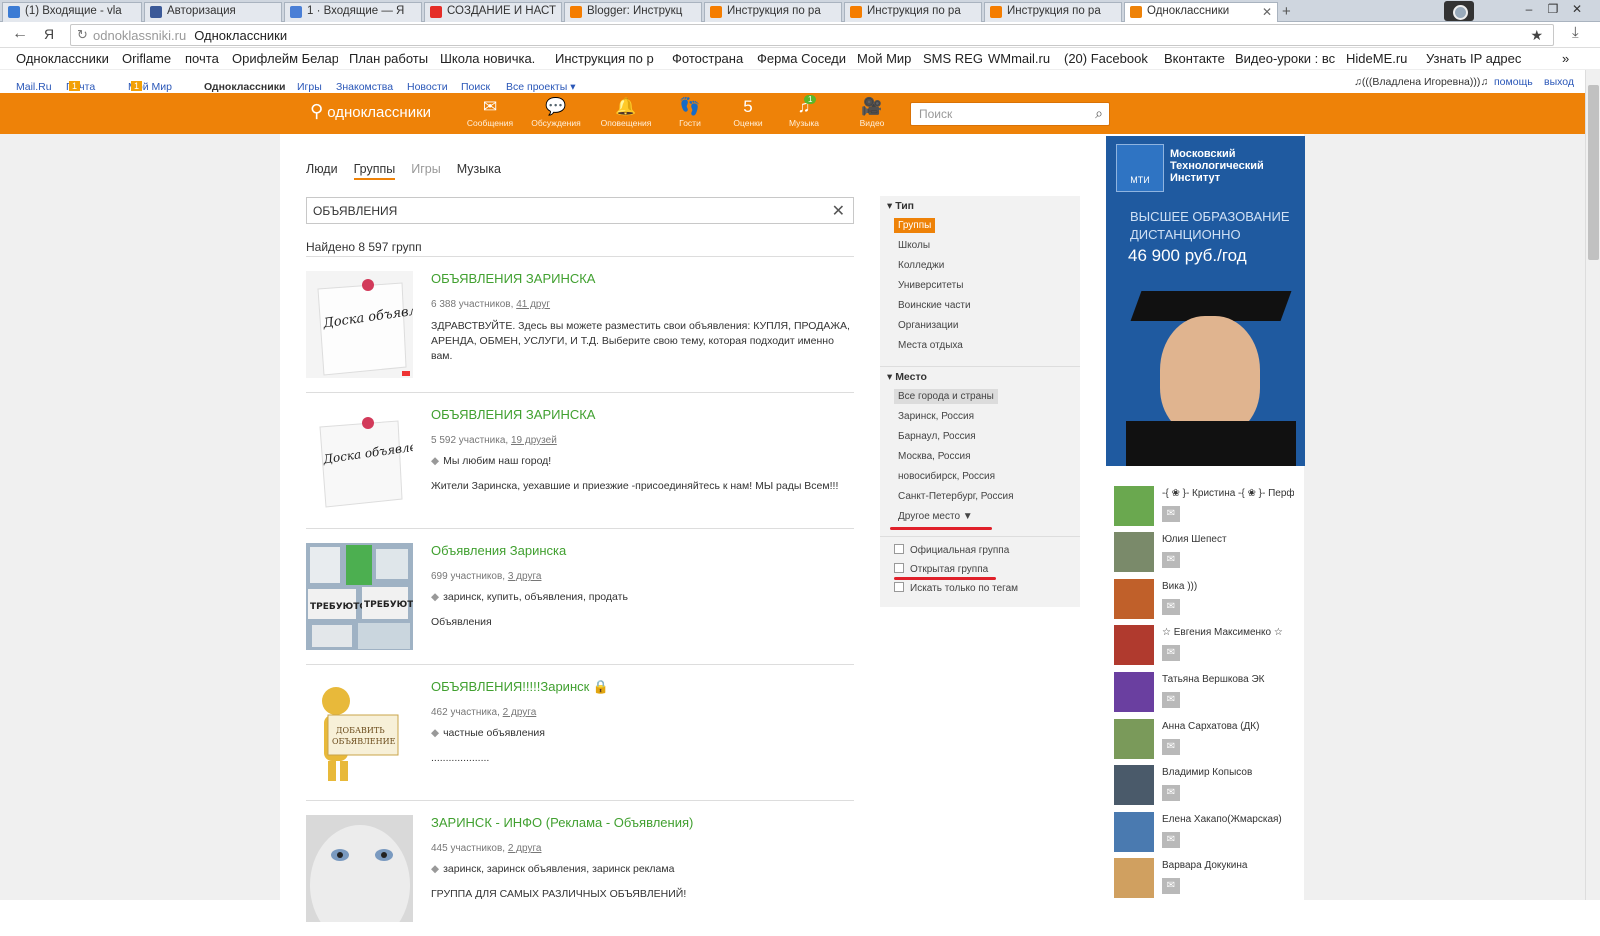  Describe the element at coordinates (1575, 32) in the screenshot. I see `download-icon: ⤓` at that location.